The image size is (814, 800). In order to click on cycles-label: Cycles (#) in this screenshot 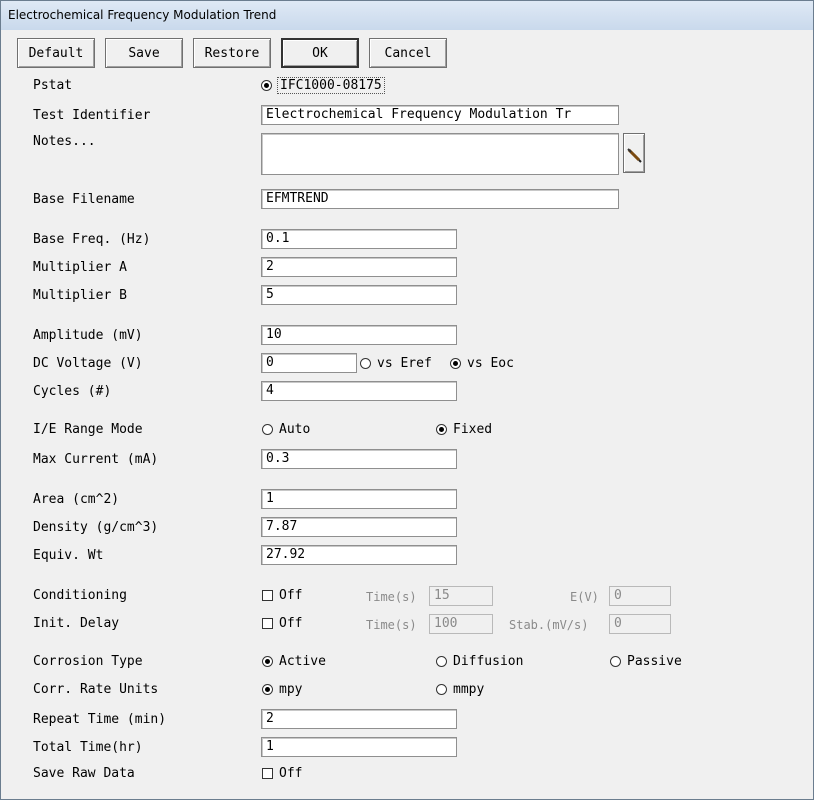, I will do `click(72, 391)`.